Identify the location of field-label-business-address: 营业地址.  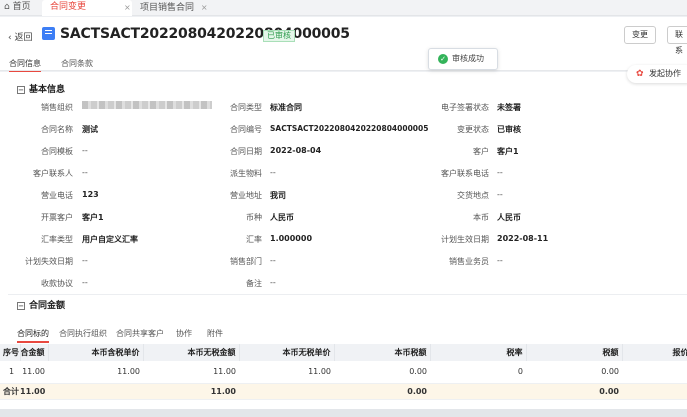
(246, 195).